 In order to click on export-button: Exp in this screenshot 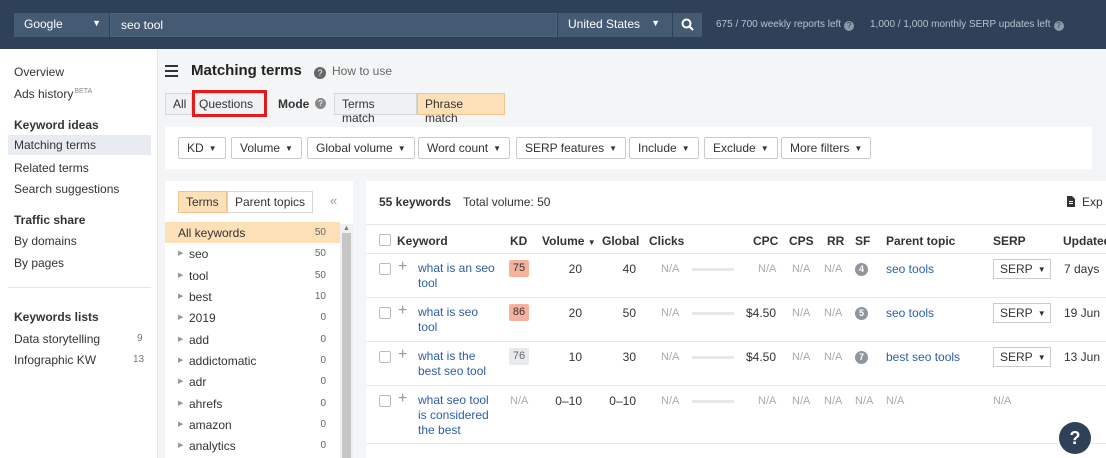, I will do `click(1084, 202)`.